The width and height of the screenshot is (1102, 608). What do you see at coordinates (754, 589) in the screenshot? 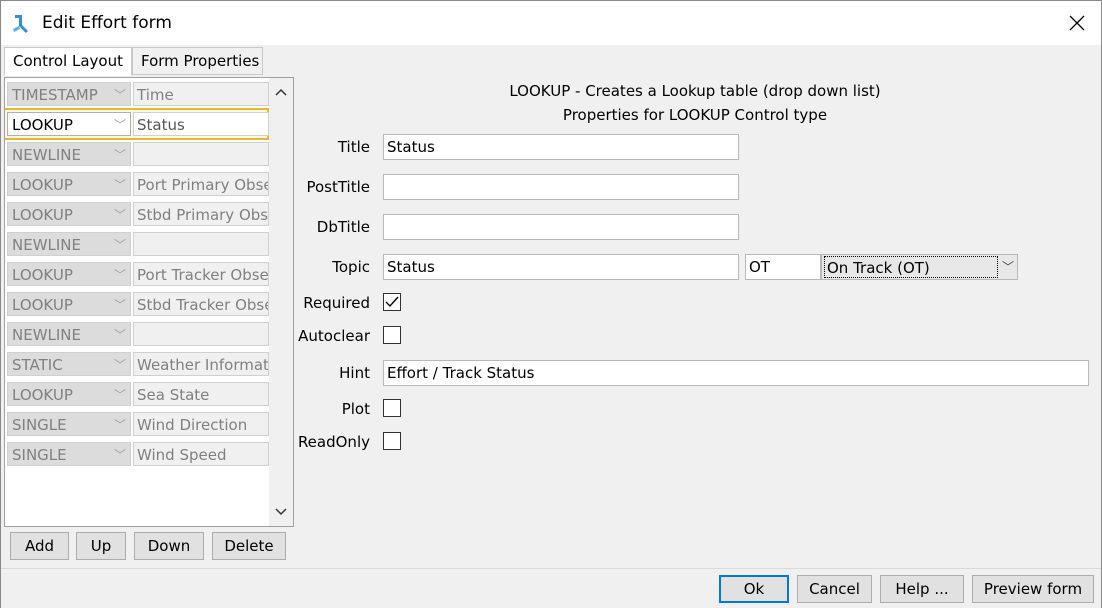
I see `ok-button: Ok` at bounding box center [754, 589].